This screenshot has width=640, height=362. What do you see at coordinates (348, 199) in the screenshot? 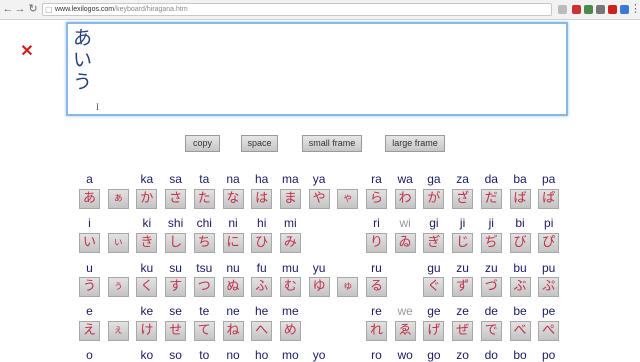
I see `kana-key: ゃ` at bounding box center [348, 199].